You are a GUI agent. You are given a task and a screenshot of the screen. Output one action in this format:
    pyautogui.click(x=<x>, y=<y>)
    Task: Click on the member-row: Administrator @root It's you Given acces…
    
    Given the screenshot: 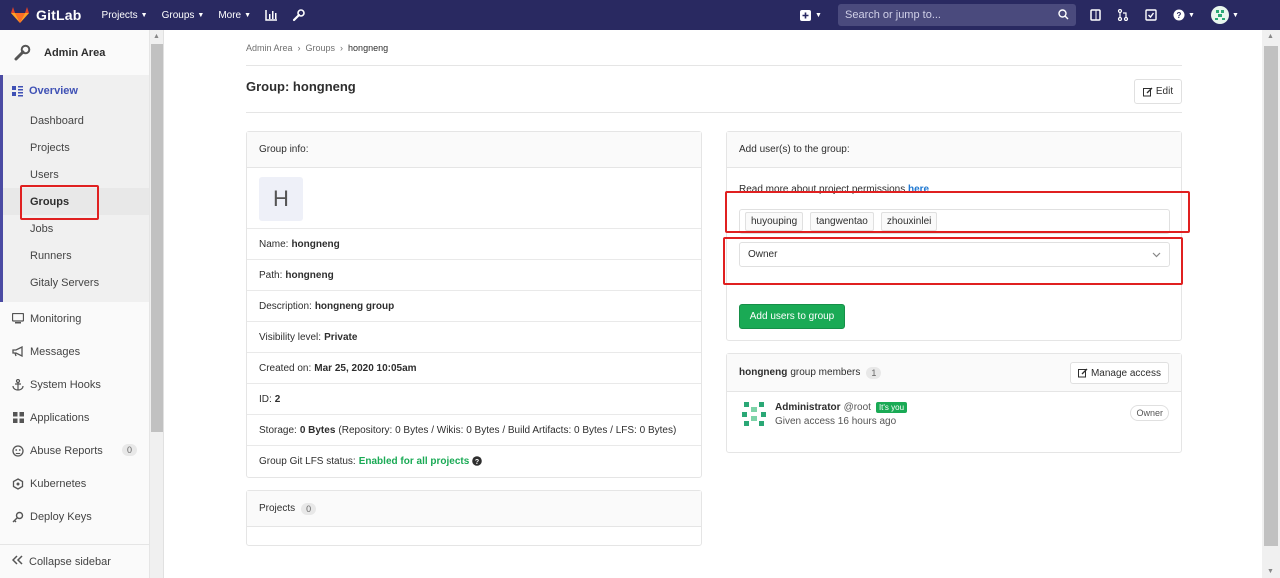 What is the action you would take?
    pyautogui.click(x=954, y=414)
    